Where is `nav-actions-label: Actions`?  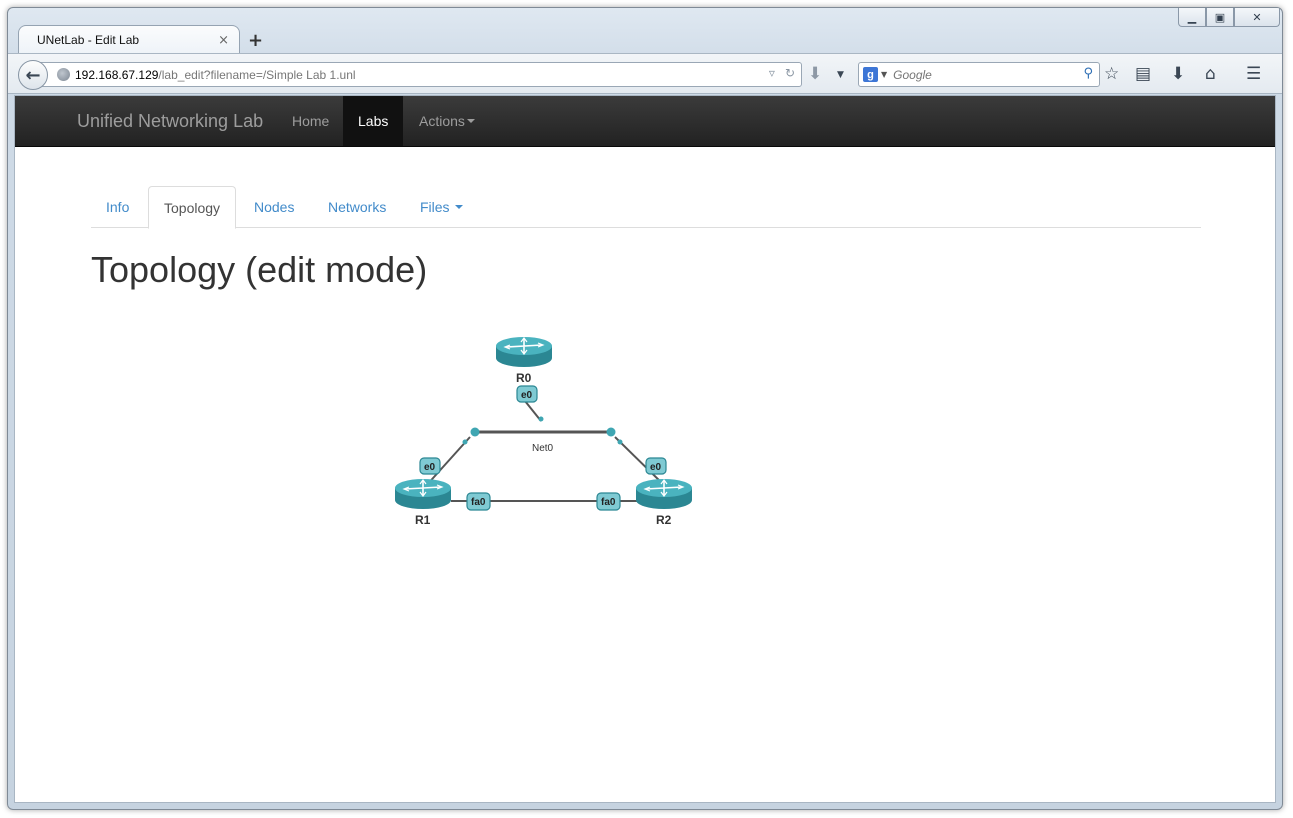
nav-actions-label: Actions is located at coordinates (442, 121).